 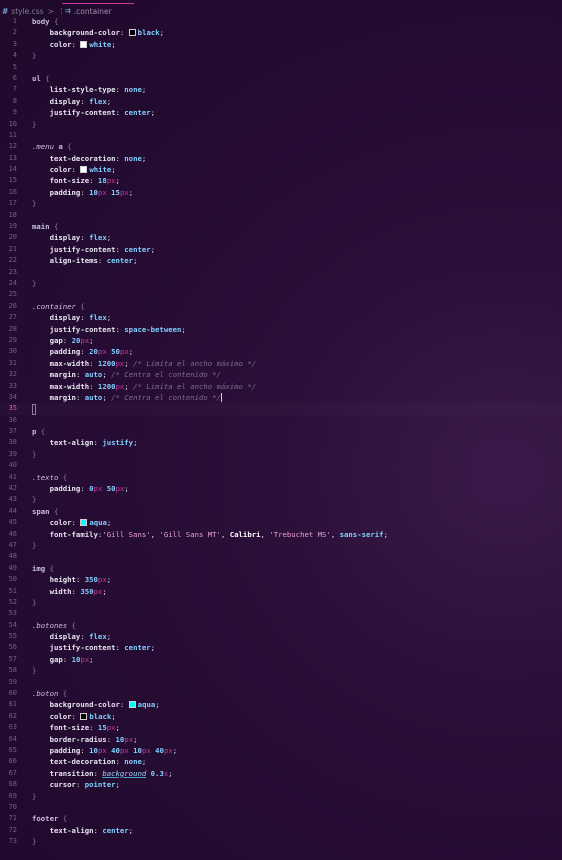 What do you see at coordinates (281, 739) in the screenshot?
I see `code-line: 64 border-radius: 10px;` at bounding box center [281, 739].